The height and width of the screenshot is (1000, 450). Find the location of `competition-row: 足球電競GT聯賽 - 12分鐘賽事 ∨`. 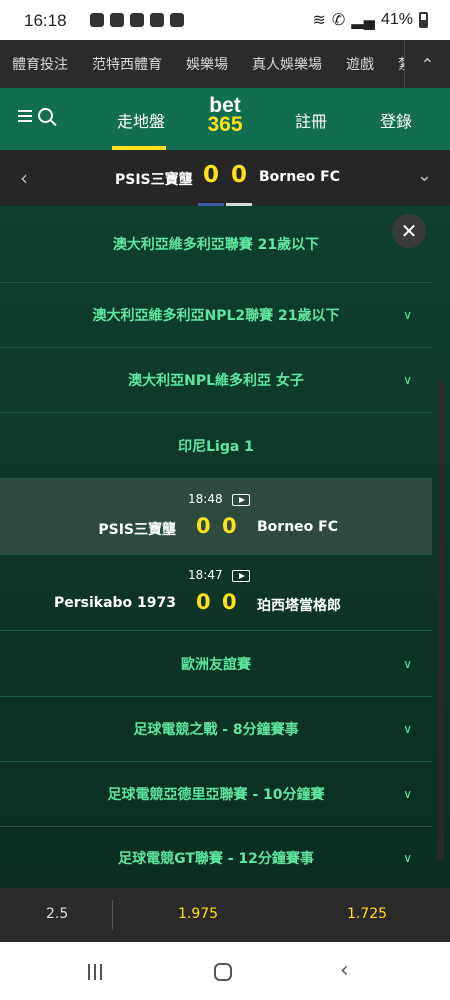

competition-row: 足球電競GT聯賽 - 12分鐘賽事 ∨ is located at coordinates (216, 857).